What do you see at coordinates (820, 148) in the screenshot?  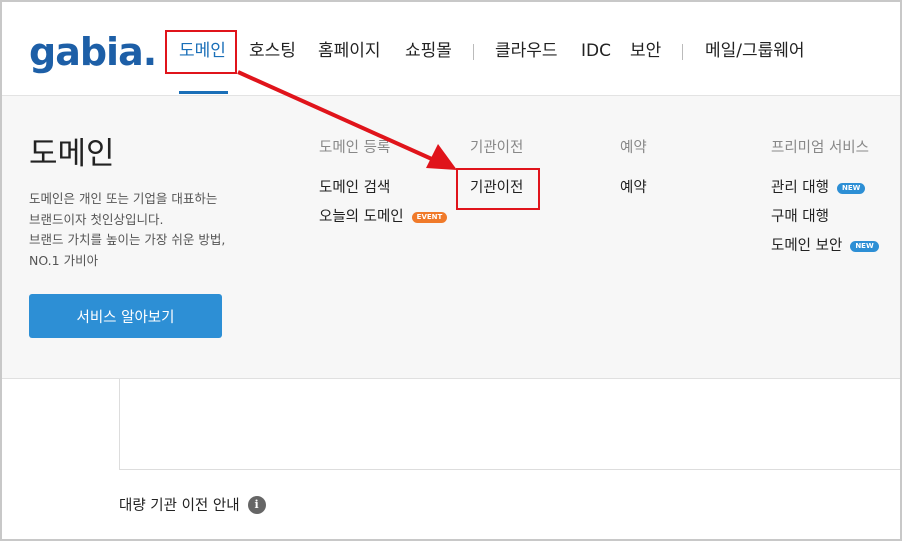 I see `column-heading: 프리미엄 서비스` at bounding box center [820, 148].